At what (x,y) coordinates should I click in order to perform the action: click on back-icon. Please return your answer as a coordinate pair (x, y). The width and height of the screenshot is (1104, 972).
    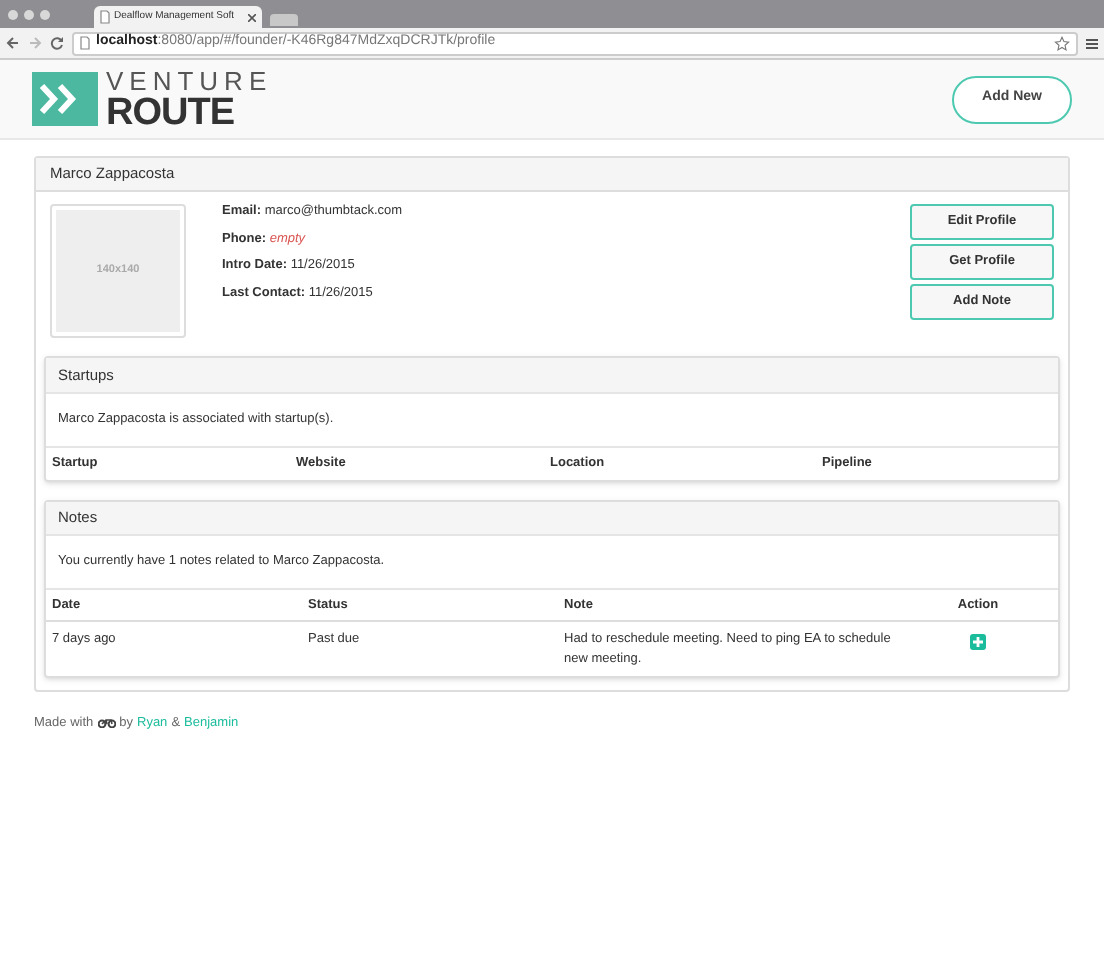
    Looking at the image, I should click on (13, 43).